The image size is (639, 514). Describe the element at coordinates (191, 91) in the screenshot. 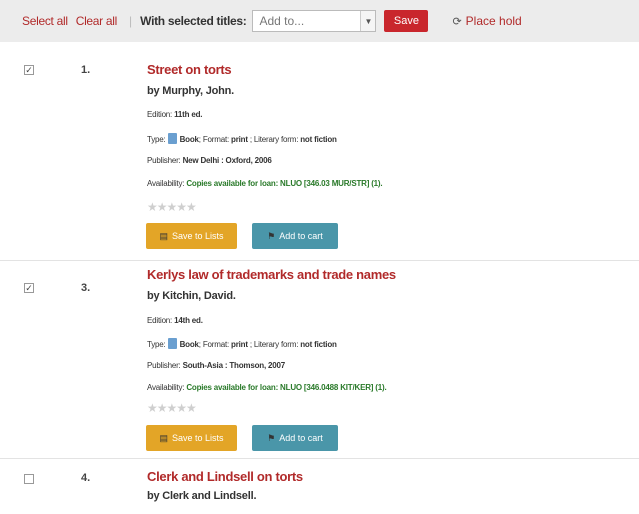

I see `result-author: by Murphy, John.` at that location.